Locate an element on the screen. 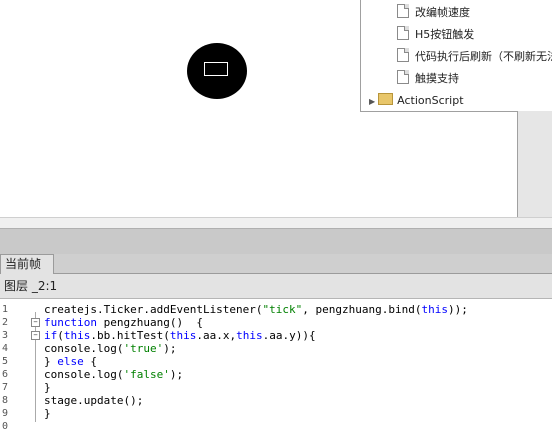  code-string: 'false' is located at coordinates (146, 374).